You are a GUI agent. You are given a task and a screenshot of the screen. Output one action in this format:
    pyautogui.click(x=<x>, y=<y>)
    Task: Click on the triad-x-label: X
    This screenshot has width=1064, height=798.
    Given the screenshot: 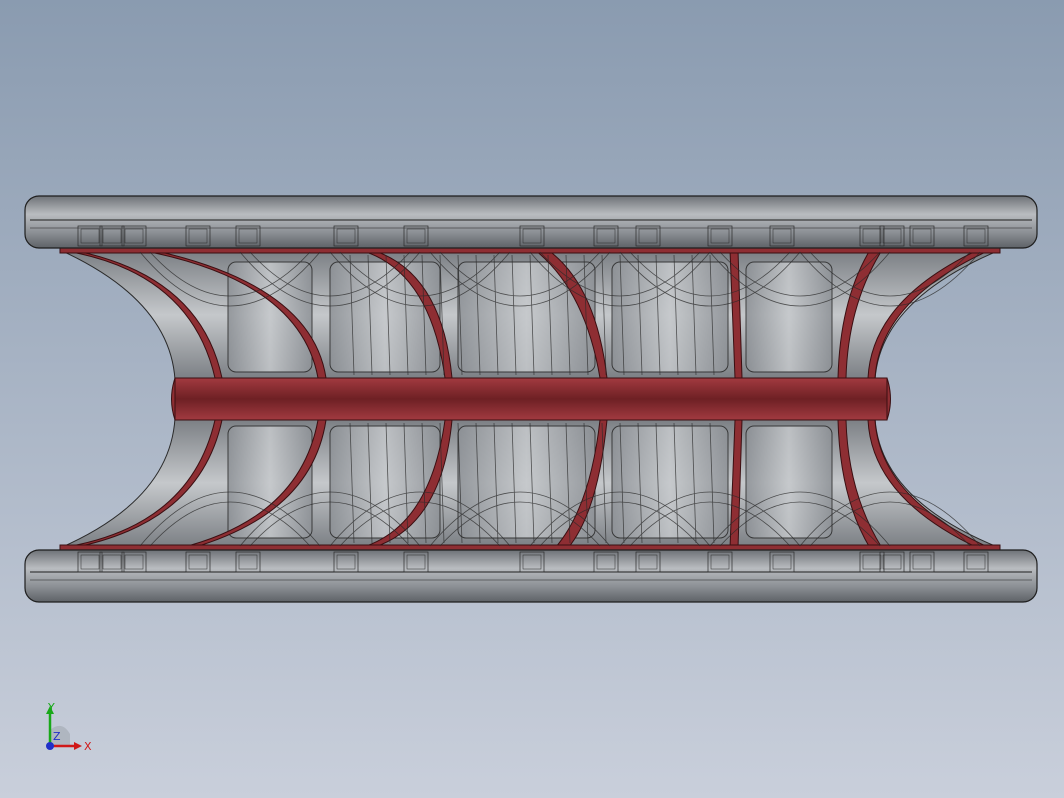 What is the action you would take?
    pyautogui.click(x=88, y=746)
    